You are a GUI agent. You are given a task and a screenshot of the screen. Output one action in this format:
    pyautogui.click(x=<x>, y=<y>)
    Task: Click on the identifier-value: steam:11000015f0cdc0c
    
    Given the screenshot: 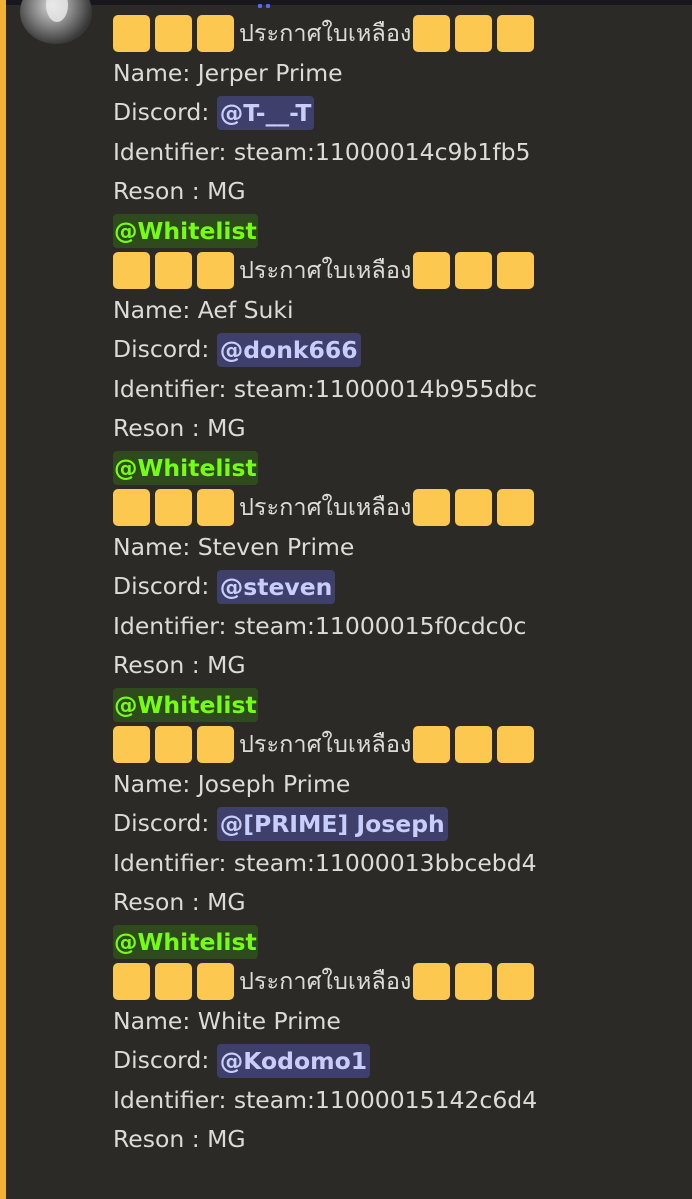 What is the action you would take?
    pyautogui.click(x=380, y=625)
    